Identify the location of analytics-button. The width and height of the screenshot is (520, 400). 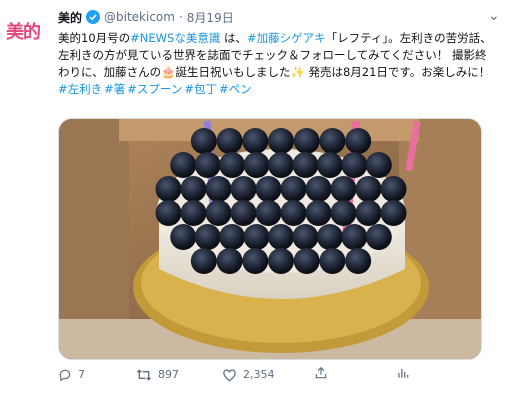
(406, 373).